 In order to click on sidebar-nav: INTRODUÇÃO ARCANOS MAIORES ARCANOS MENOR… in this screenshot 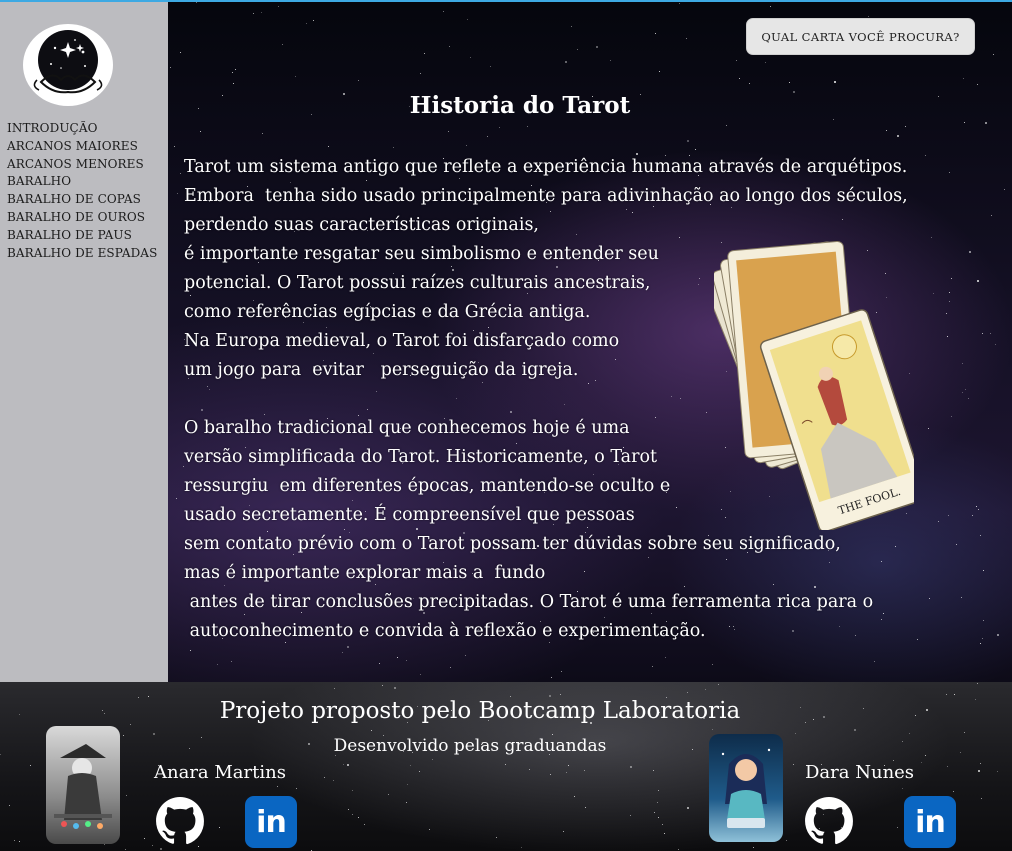, I will do `click(82, 191)`.